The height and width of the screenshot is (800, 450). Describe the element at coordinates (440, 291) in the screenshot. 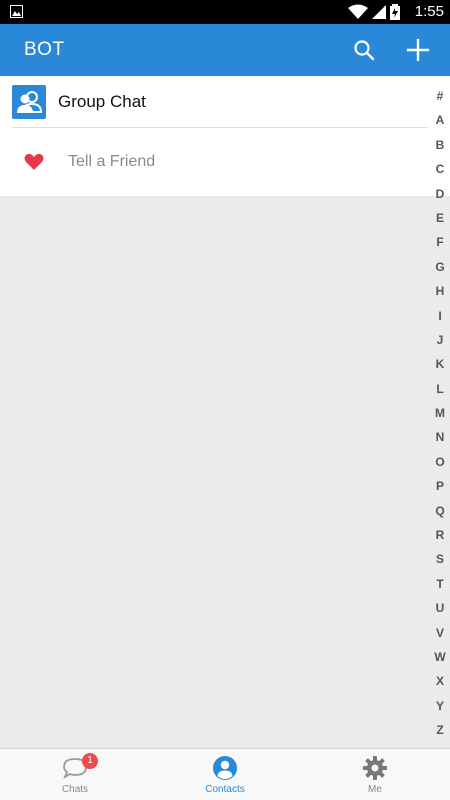

I see `index-letter: H` at that location.